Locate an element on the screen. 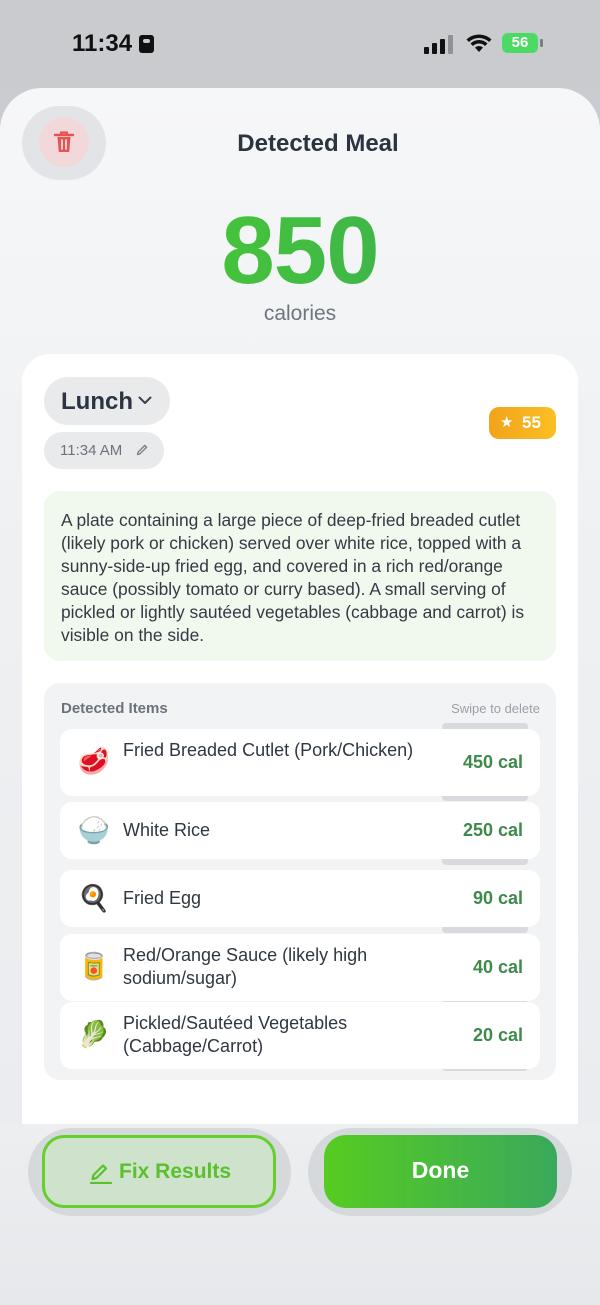 This screenshot has width=600, height=1305. health-score-badge: ★ 55 is located at coordinates (522, 423).